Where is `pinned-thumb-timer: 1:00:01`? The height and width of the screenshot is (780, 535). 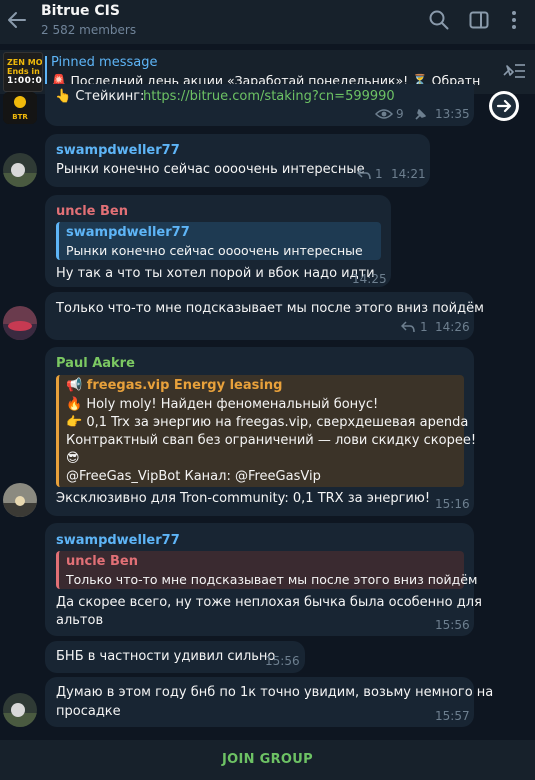
pinned-thumb-timer: 1:00:01 is located at coordinates (25, 81).